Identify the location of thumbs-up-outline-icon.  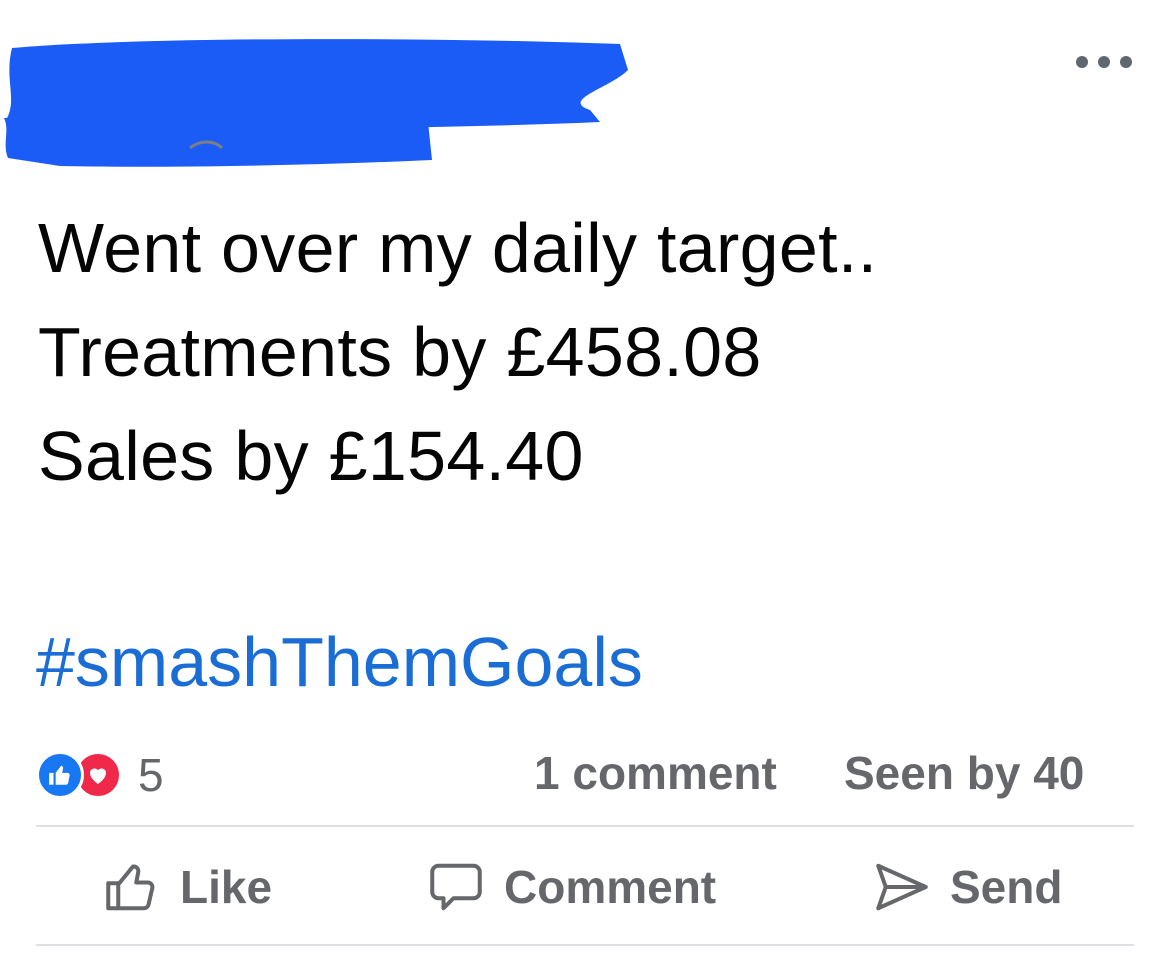
(130, 887).